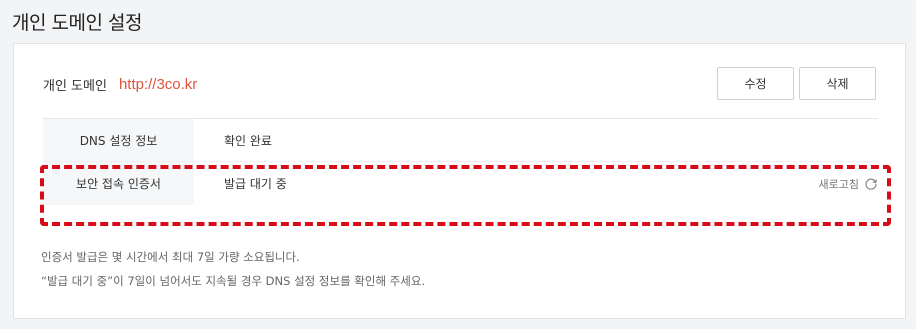 The width and height of the screenshot is (916, 329). I want to click on domain-value: http://3co.kr, so click(158, 84).